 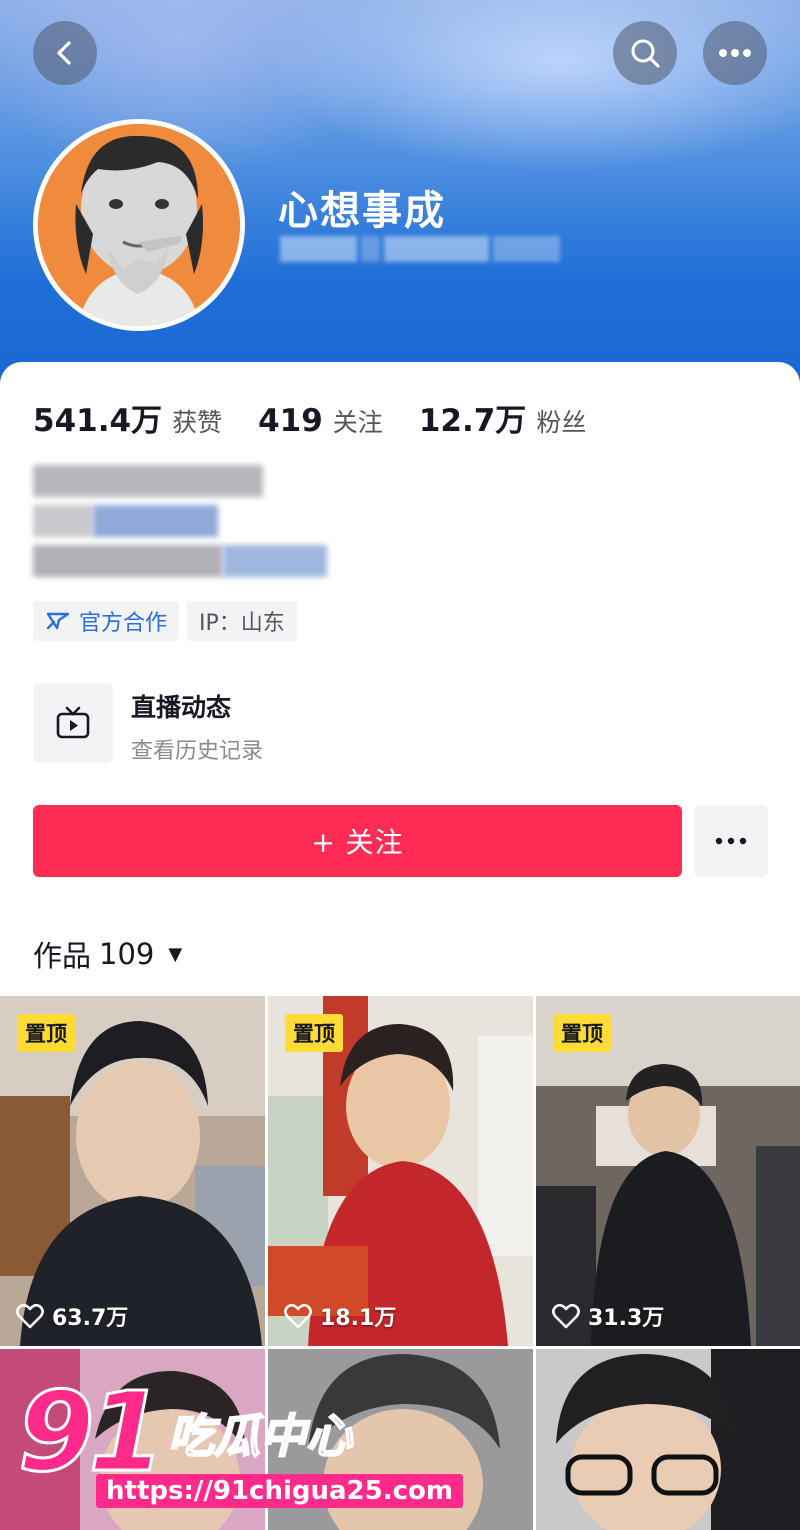 I want to click on video-thumbnail: 置顶 18.1万, so click(x=400, y=1171).